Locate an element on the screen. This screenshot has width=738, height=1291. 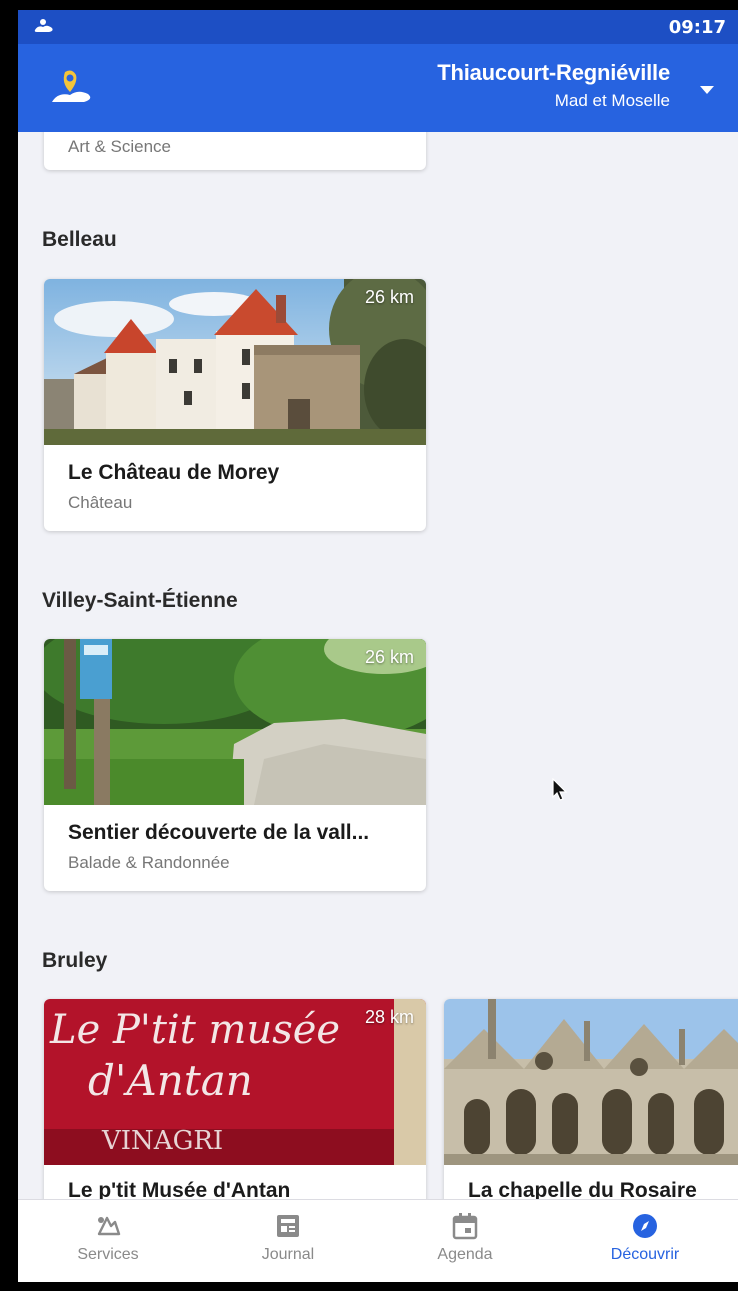
caret-down-icon is located at coordinates (707, 90).